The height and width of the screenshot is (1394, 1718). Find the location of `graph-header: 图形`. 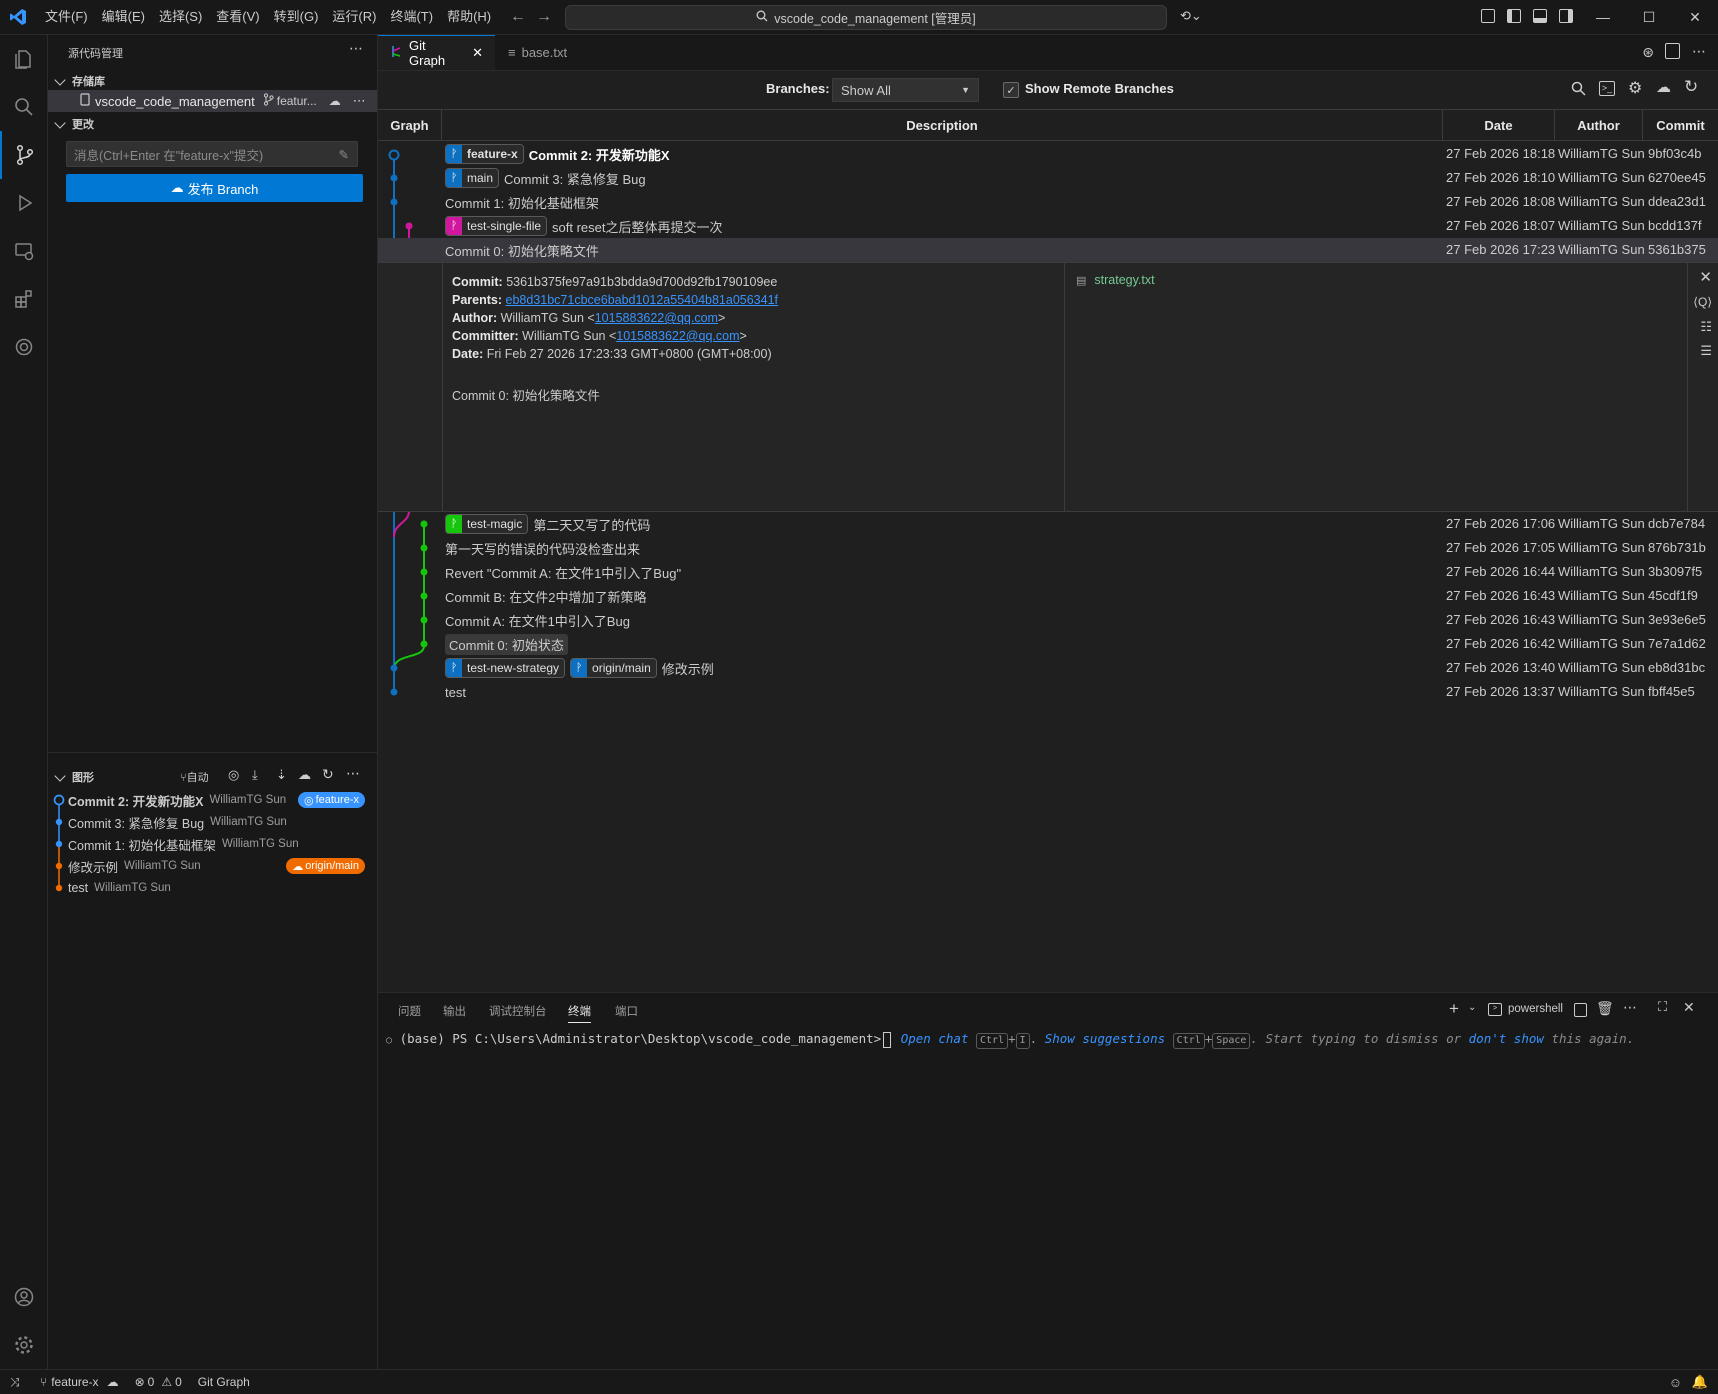

graph-header: 图形 is located at coordinates (73, 777).